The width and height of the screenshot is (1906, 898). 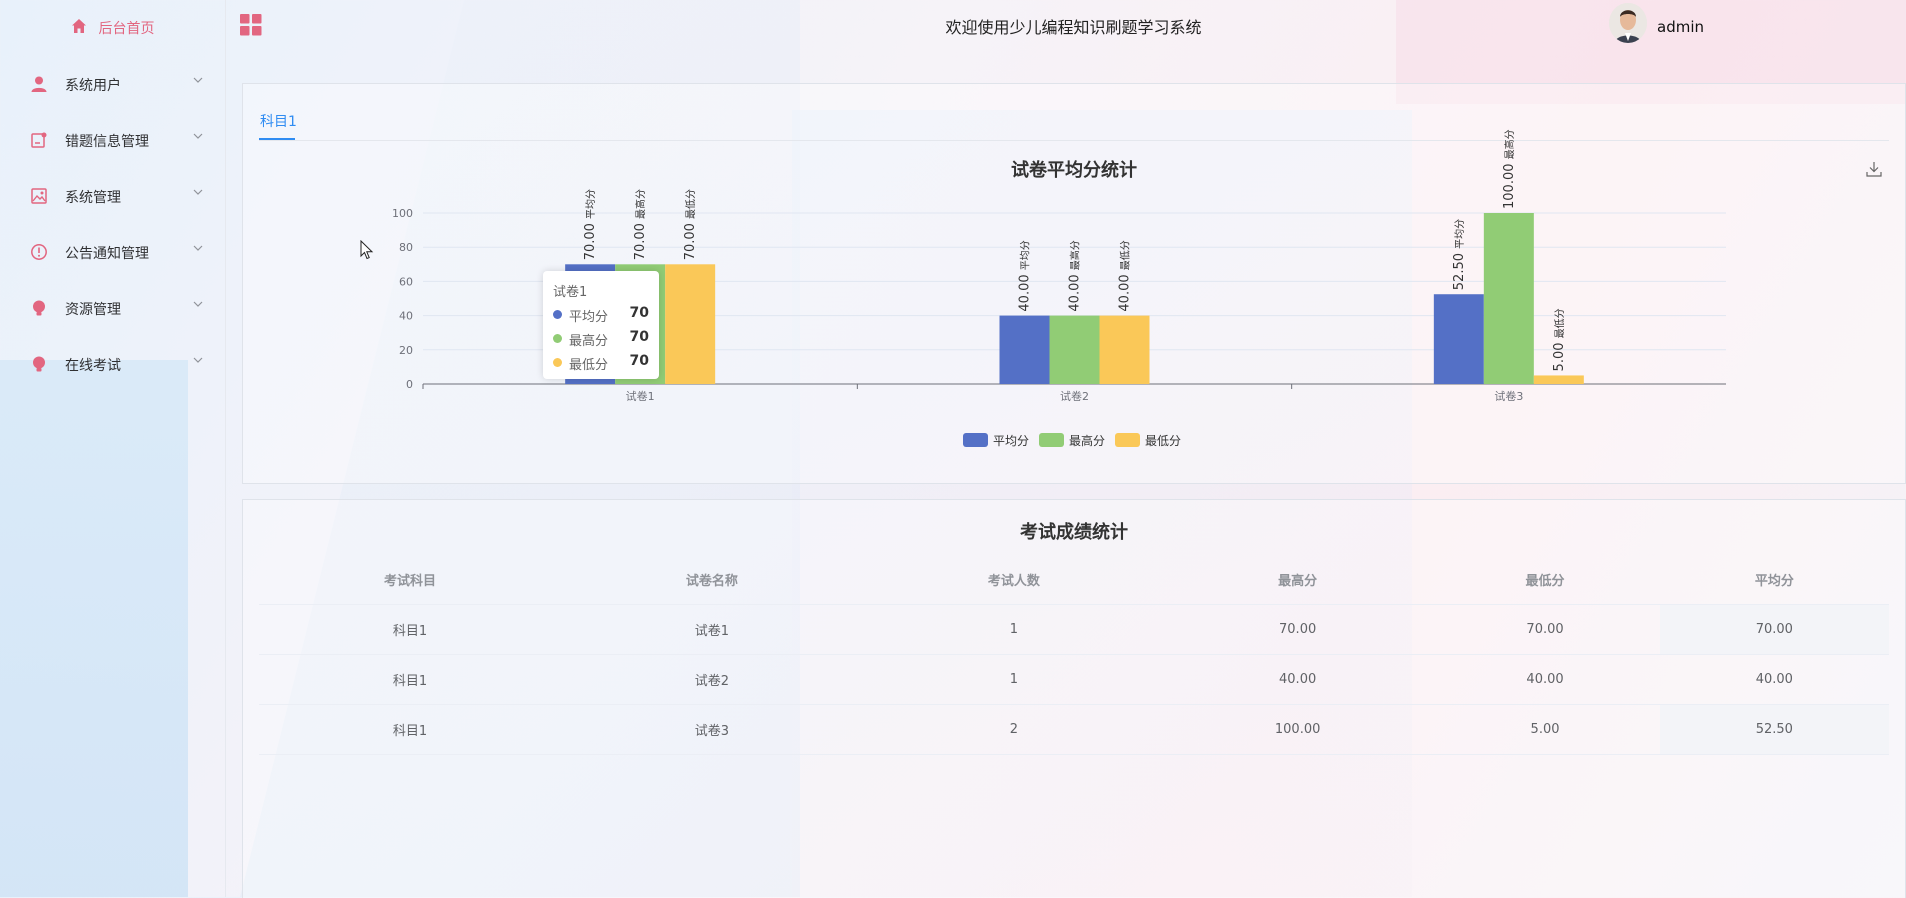 What do you see at coordinates (39, 140) in the screenshot?
I see `notebook-icon` at bounding box center [39, 140].